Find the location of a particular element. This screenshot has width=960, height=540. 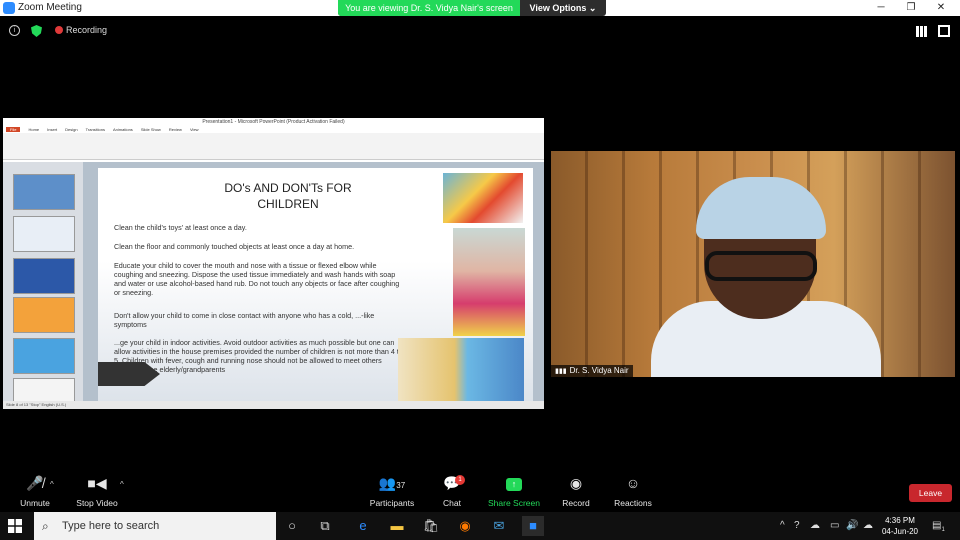

chat-icon: 💬 is located at coordinates (452, 483).